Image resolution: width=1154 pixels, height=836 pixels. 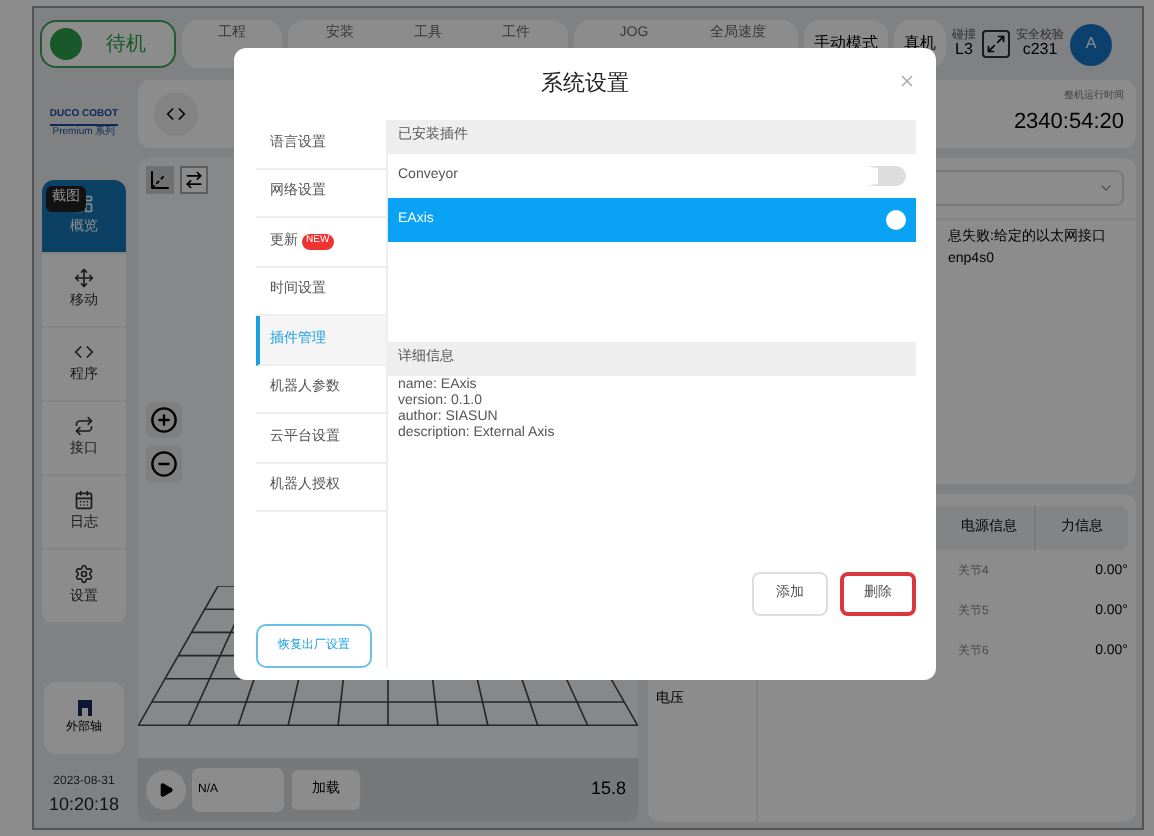 What do you see at coordinates (84, 425) in the screenshot?
I see `repeat-icon` at bounding box center [84, 425].